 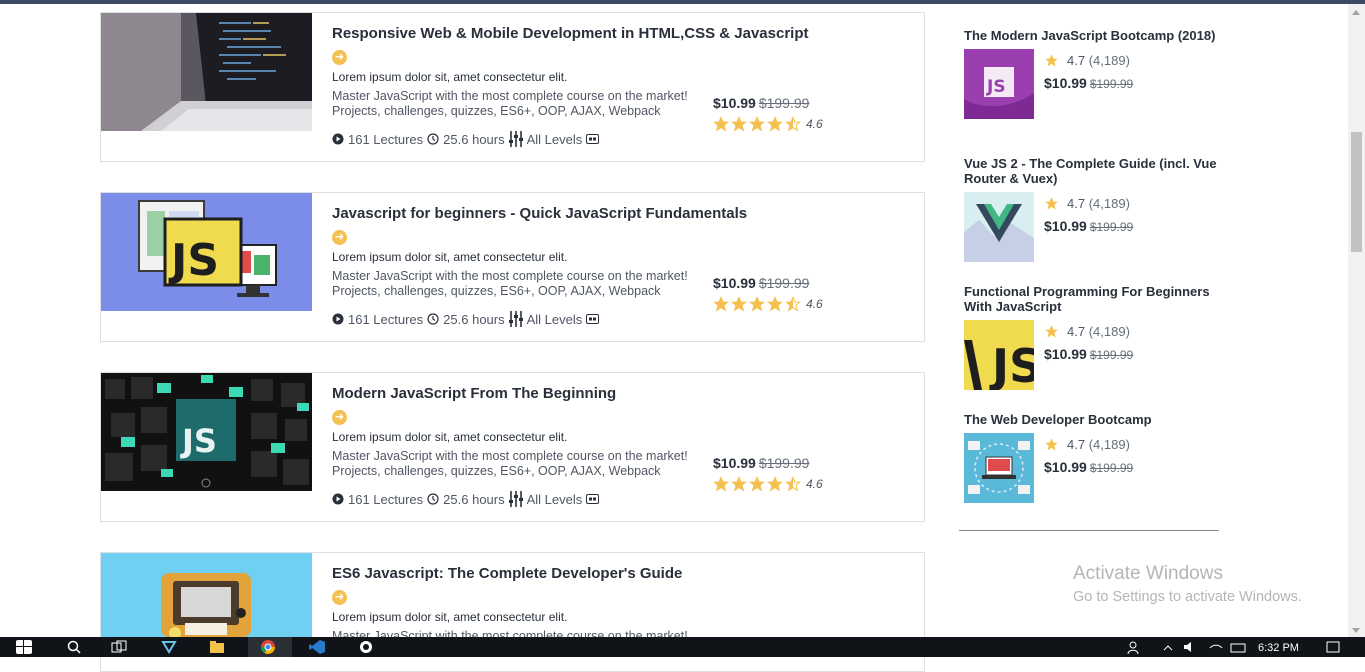 I want to click on search-icon, so click(x=74, y=647).